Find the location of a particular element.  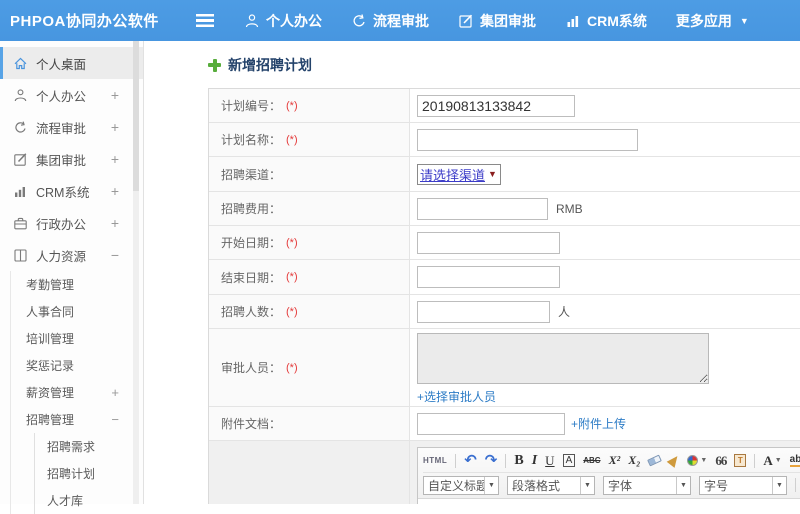

approver-textarea is located at coordinates (563, 358).